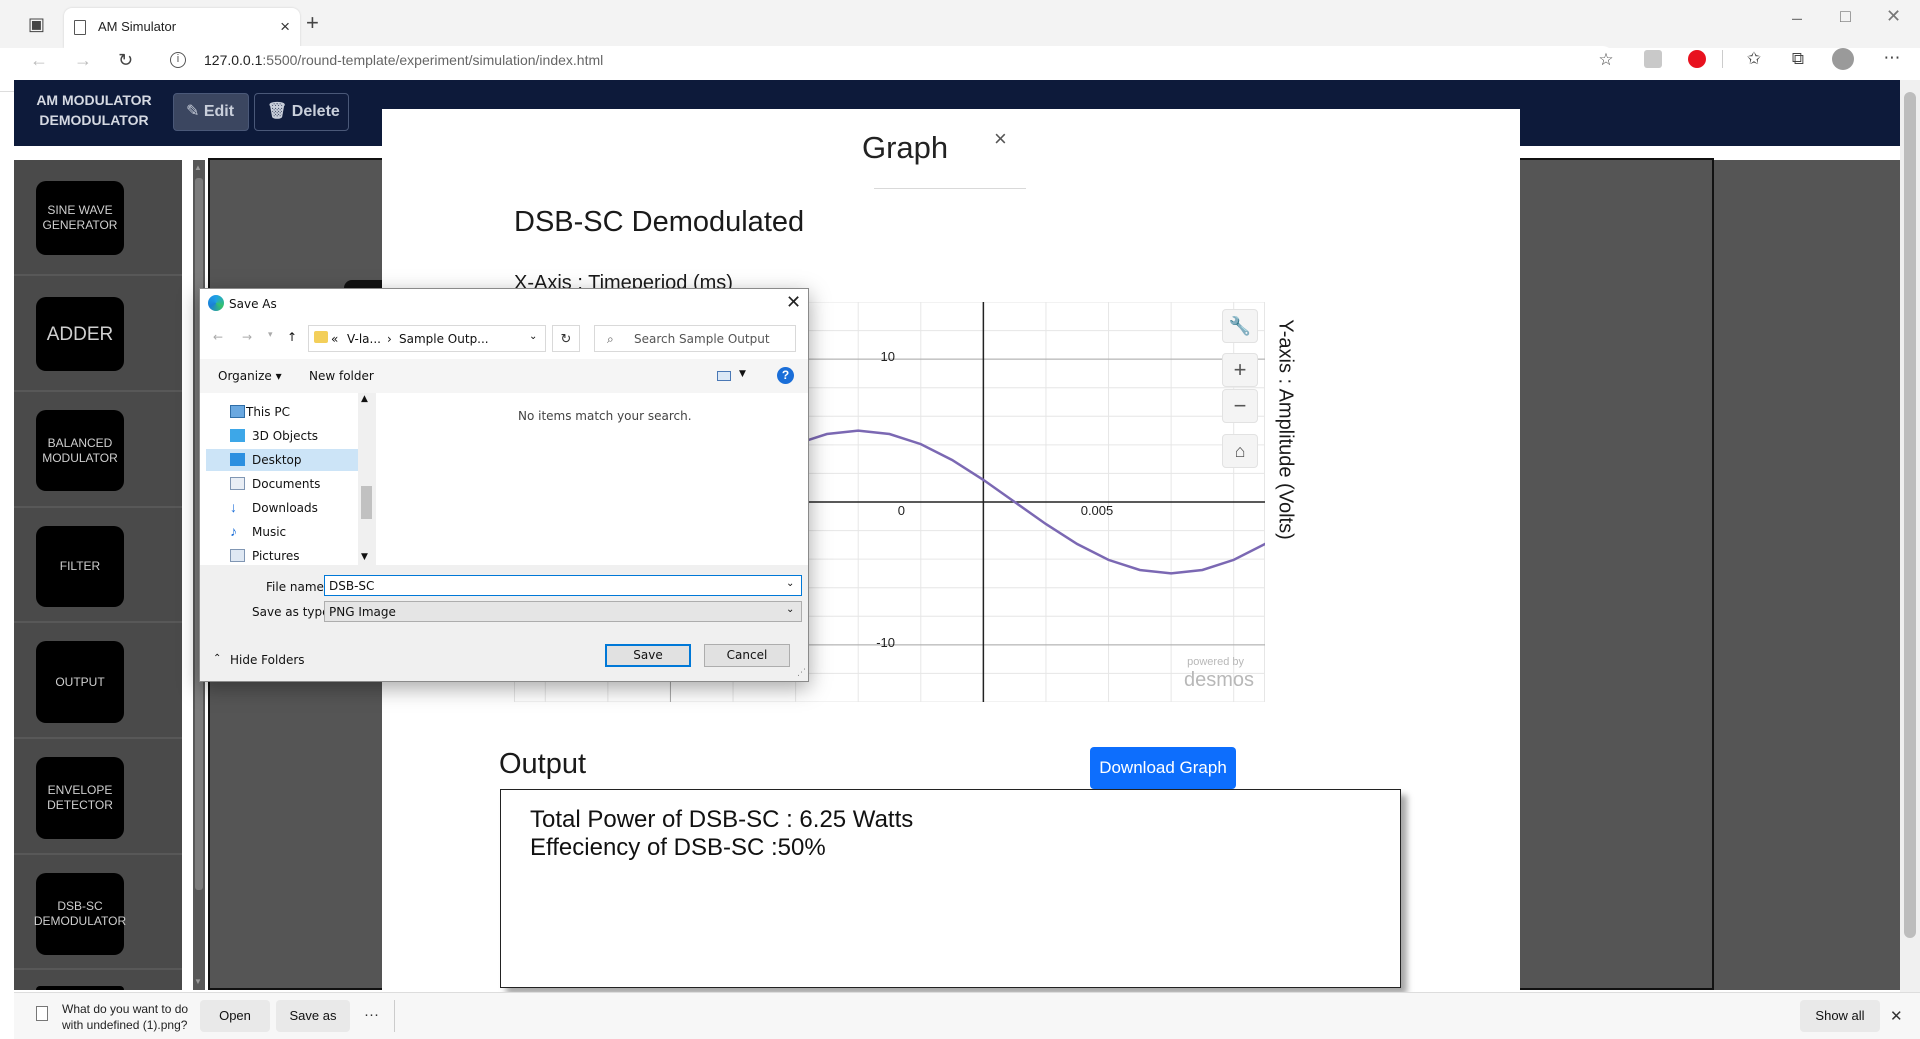 Image resolution: width=1920 pixels, height=1039 pixels. Describe the element at coordinates (364, 399) in the screenshot. I see `tree-scroll-up-icon: ▲` at that location.